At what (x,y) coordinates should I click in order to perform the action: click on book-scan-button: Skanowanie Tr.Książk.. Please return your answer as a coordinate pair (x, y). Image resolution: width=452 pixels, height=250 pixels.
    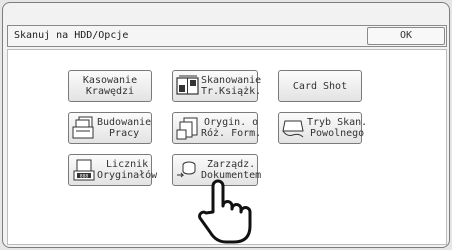
    Looking at the image, I should click on (217, 86).